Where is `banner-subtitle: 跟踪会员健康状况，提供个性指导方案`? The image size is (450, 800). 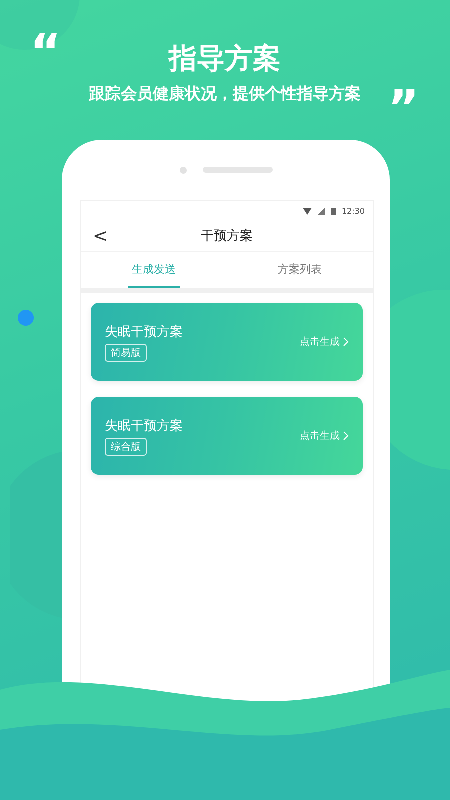
banner-subtitle: 跟踪会员健康状况，提供个性指导方案 is located at coordinates (225, 94).